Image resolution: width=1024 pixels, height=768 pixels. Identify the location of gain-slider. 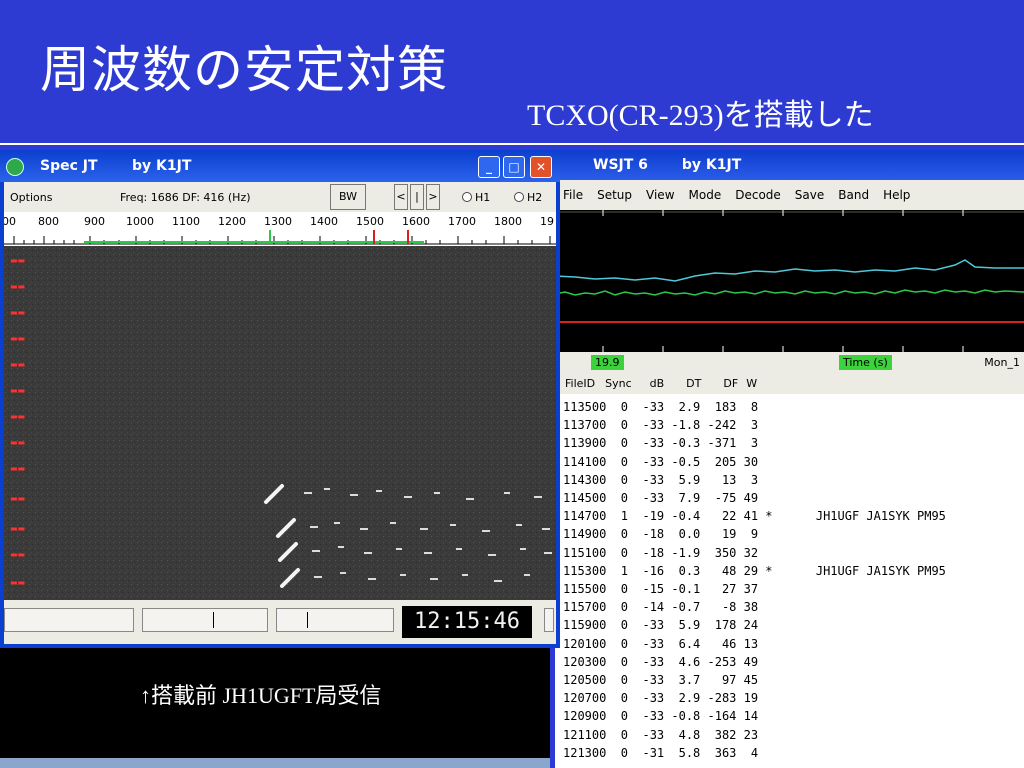
(69, 620).